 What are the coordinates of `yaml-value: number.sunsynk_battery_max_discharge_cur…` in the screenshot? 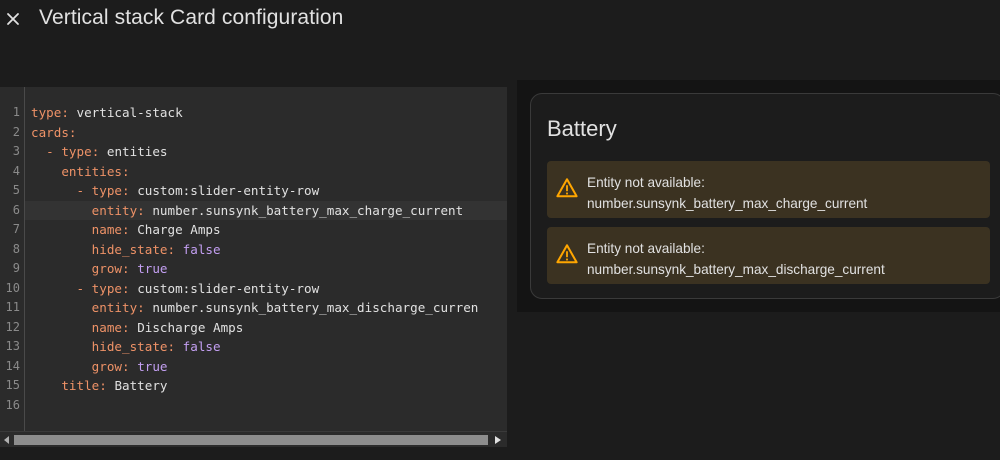 It's located at (315, 307).